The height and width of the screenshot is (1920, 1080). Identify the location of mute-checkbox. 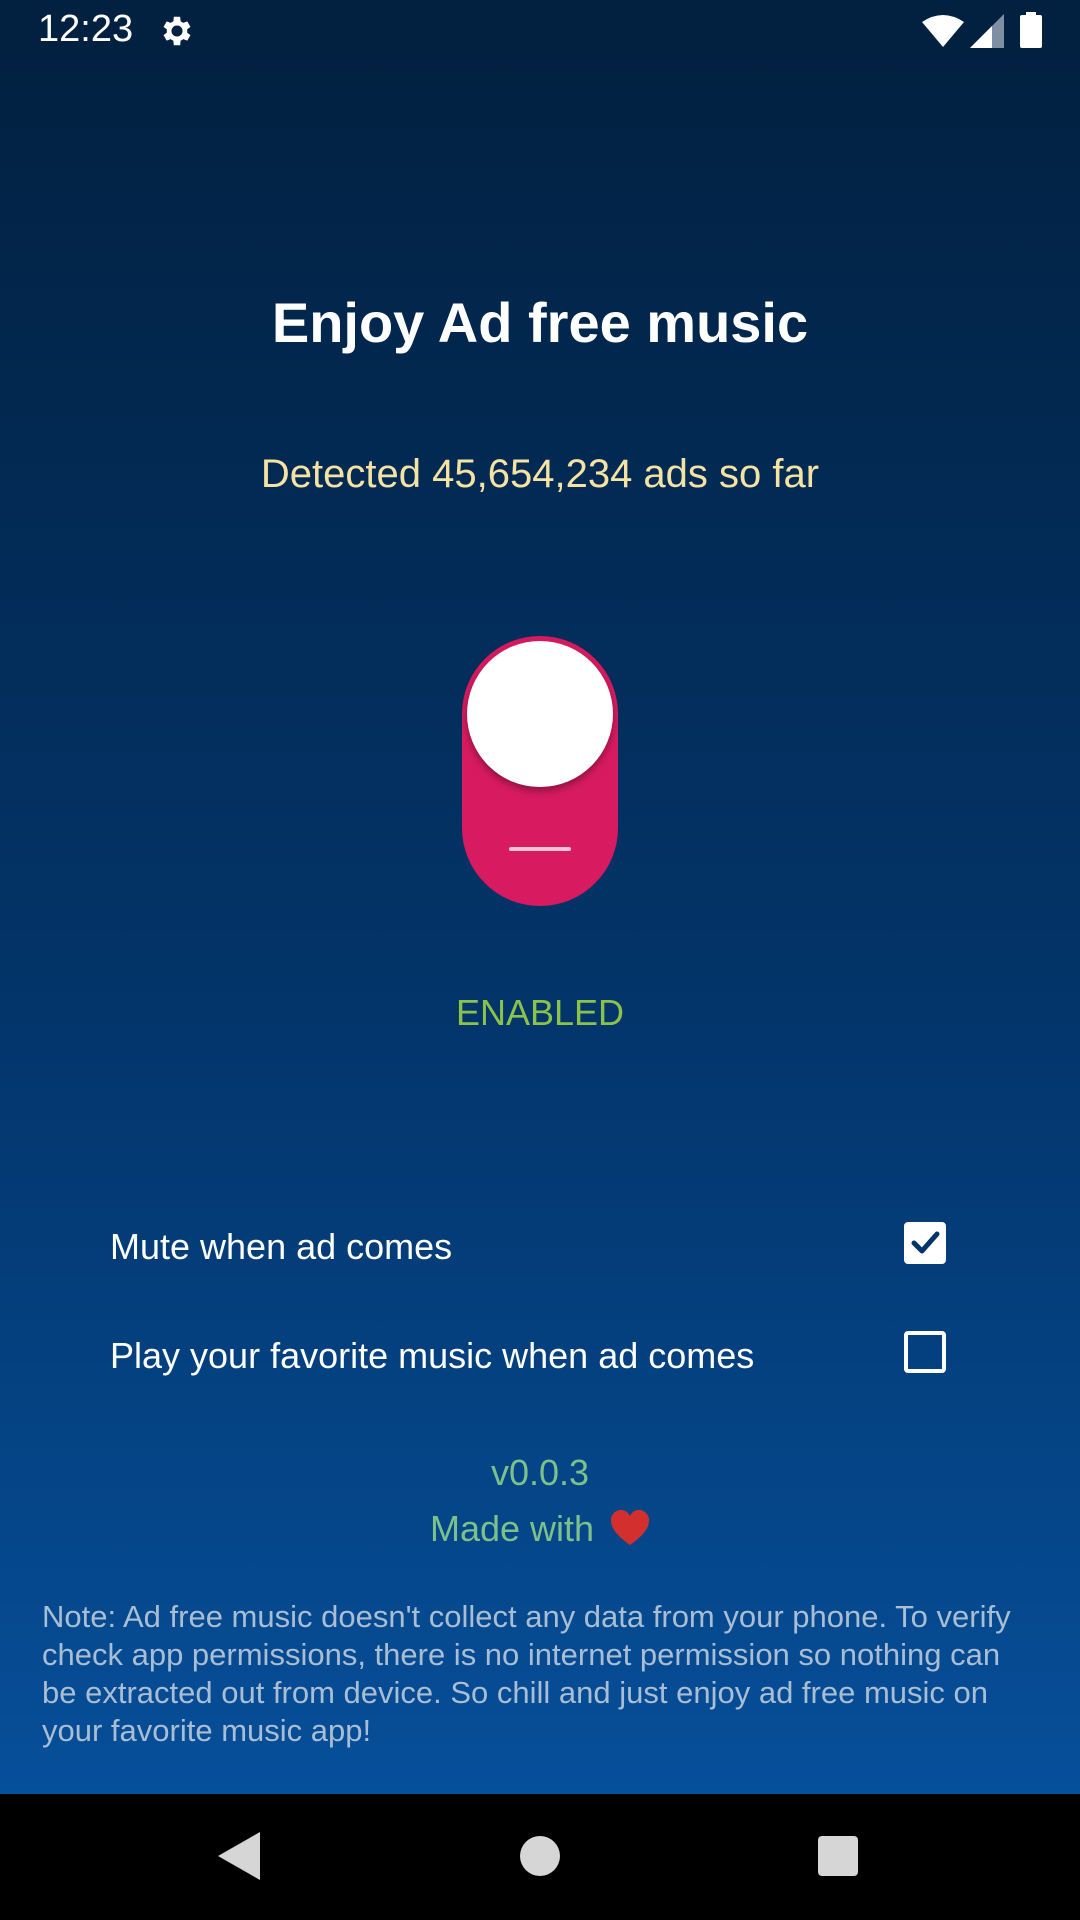
(925, 1243).